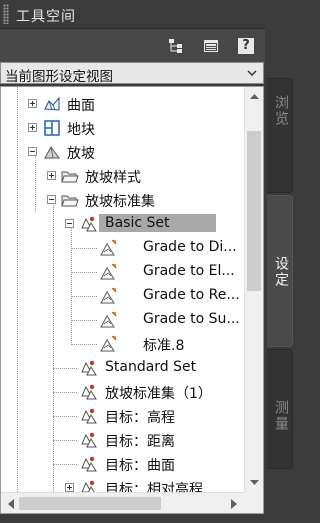 This screenshot has height=523, width=320. I want to click on tree-item-label: 目标：距离, so click(140, 442).